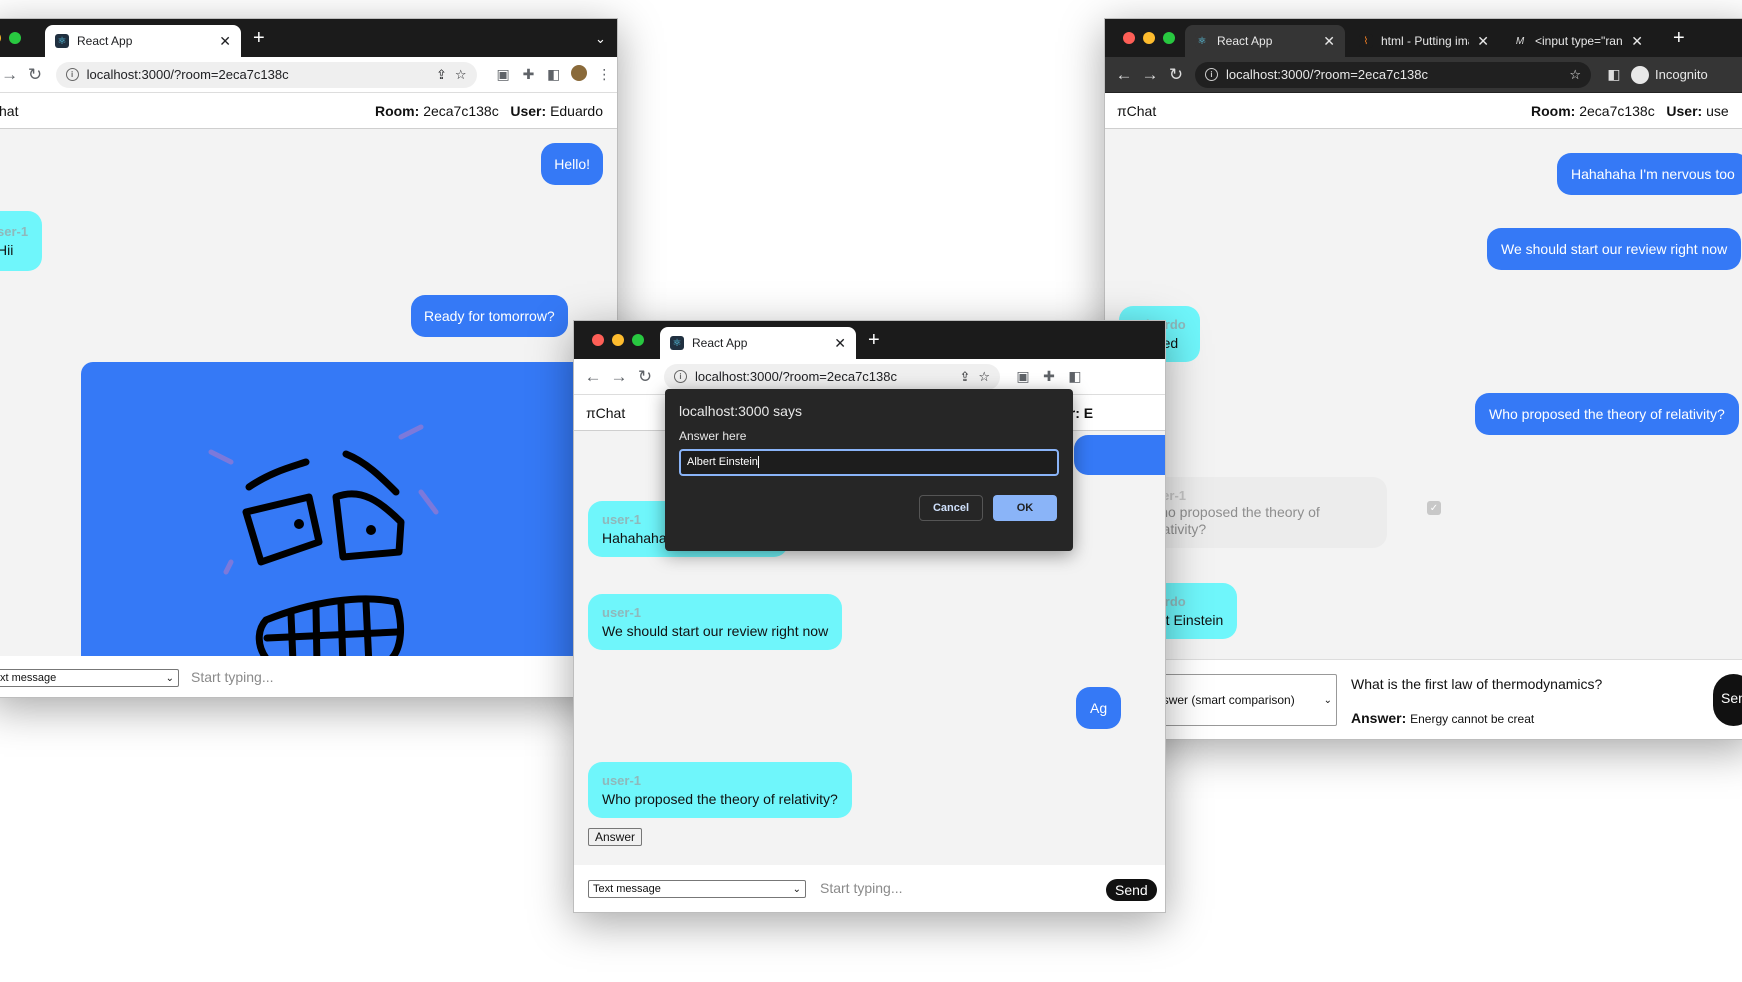 This screenshot has width=1742, height=982. Describe the element at coordinates (323, 540) in the screenshot. I see `nervous-face-drawing` at that location.